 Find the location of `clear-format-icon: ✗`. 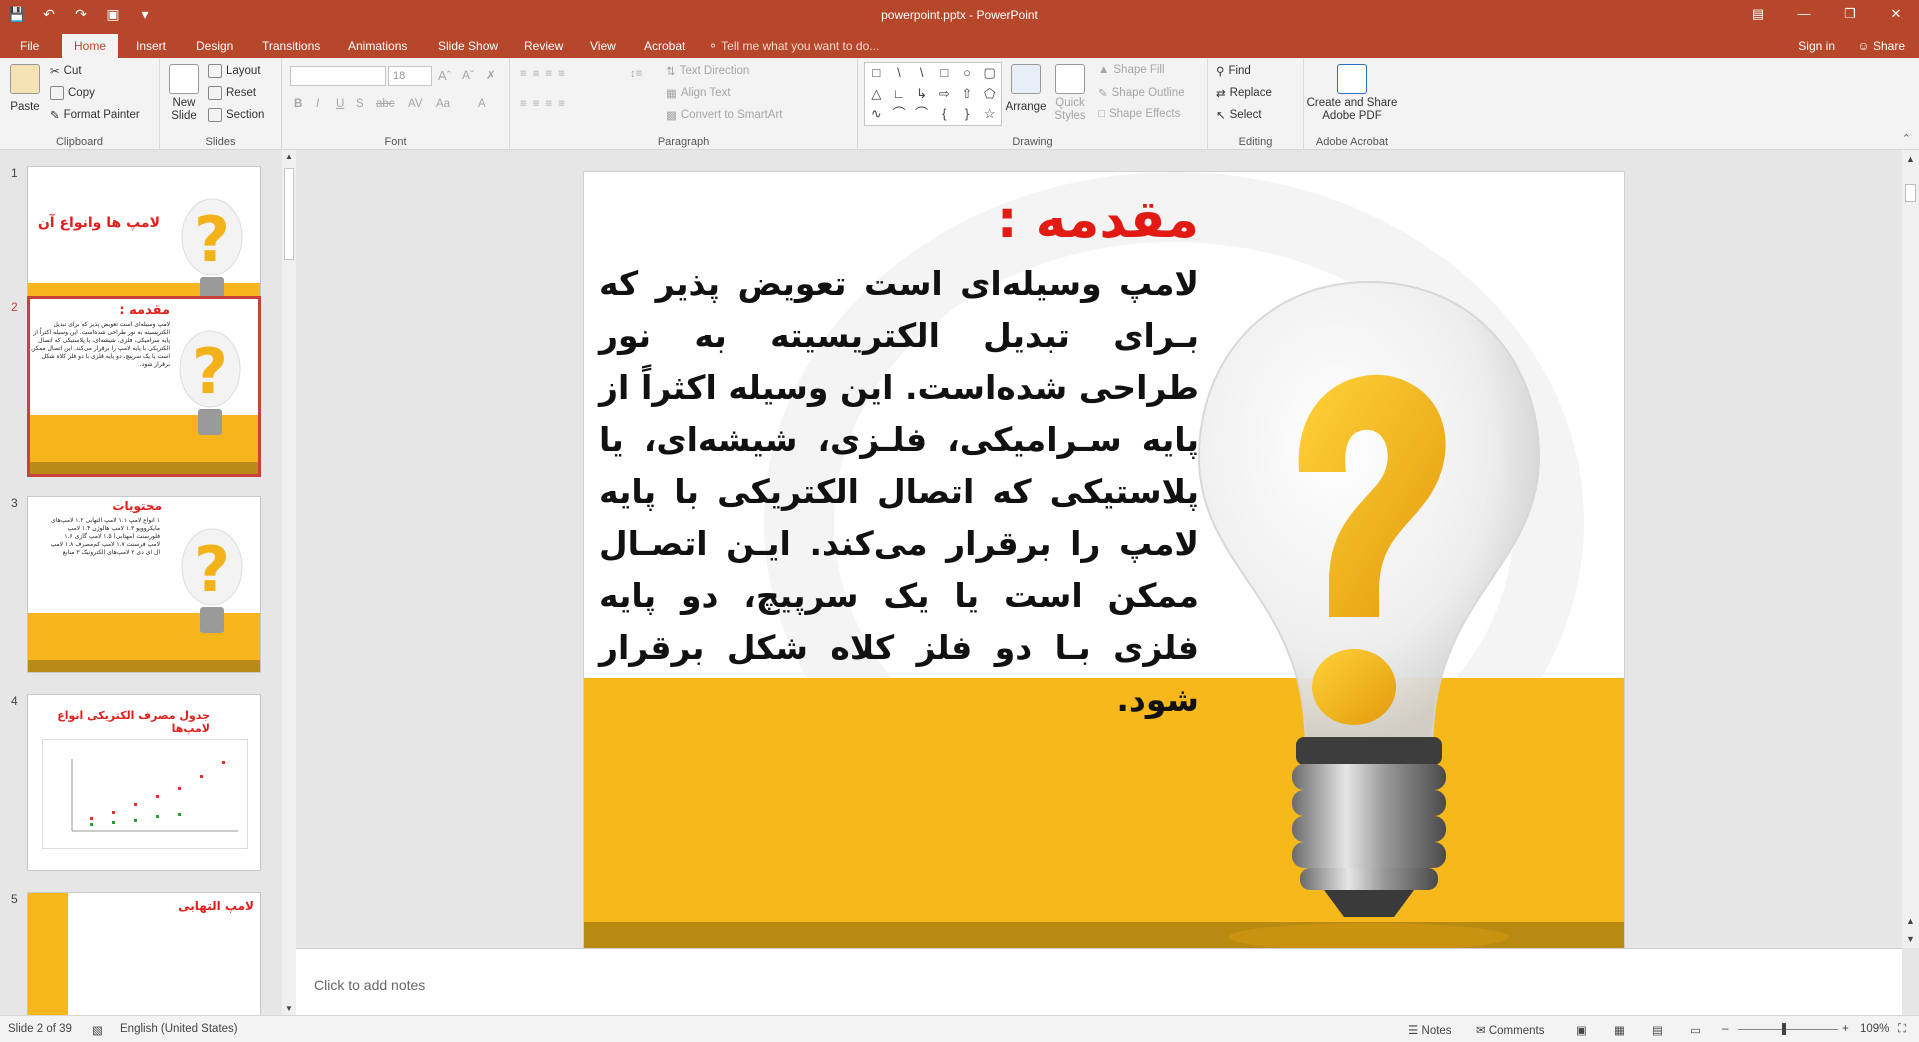

clear-format-icon: ✗ is located at coordinates (491, 75).